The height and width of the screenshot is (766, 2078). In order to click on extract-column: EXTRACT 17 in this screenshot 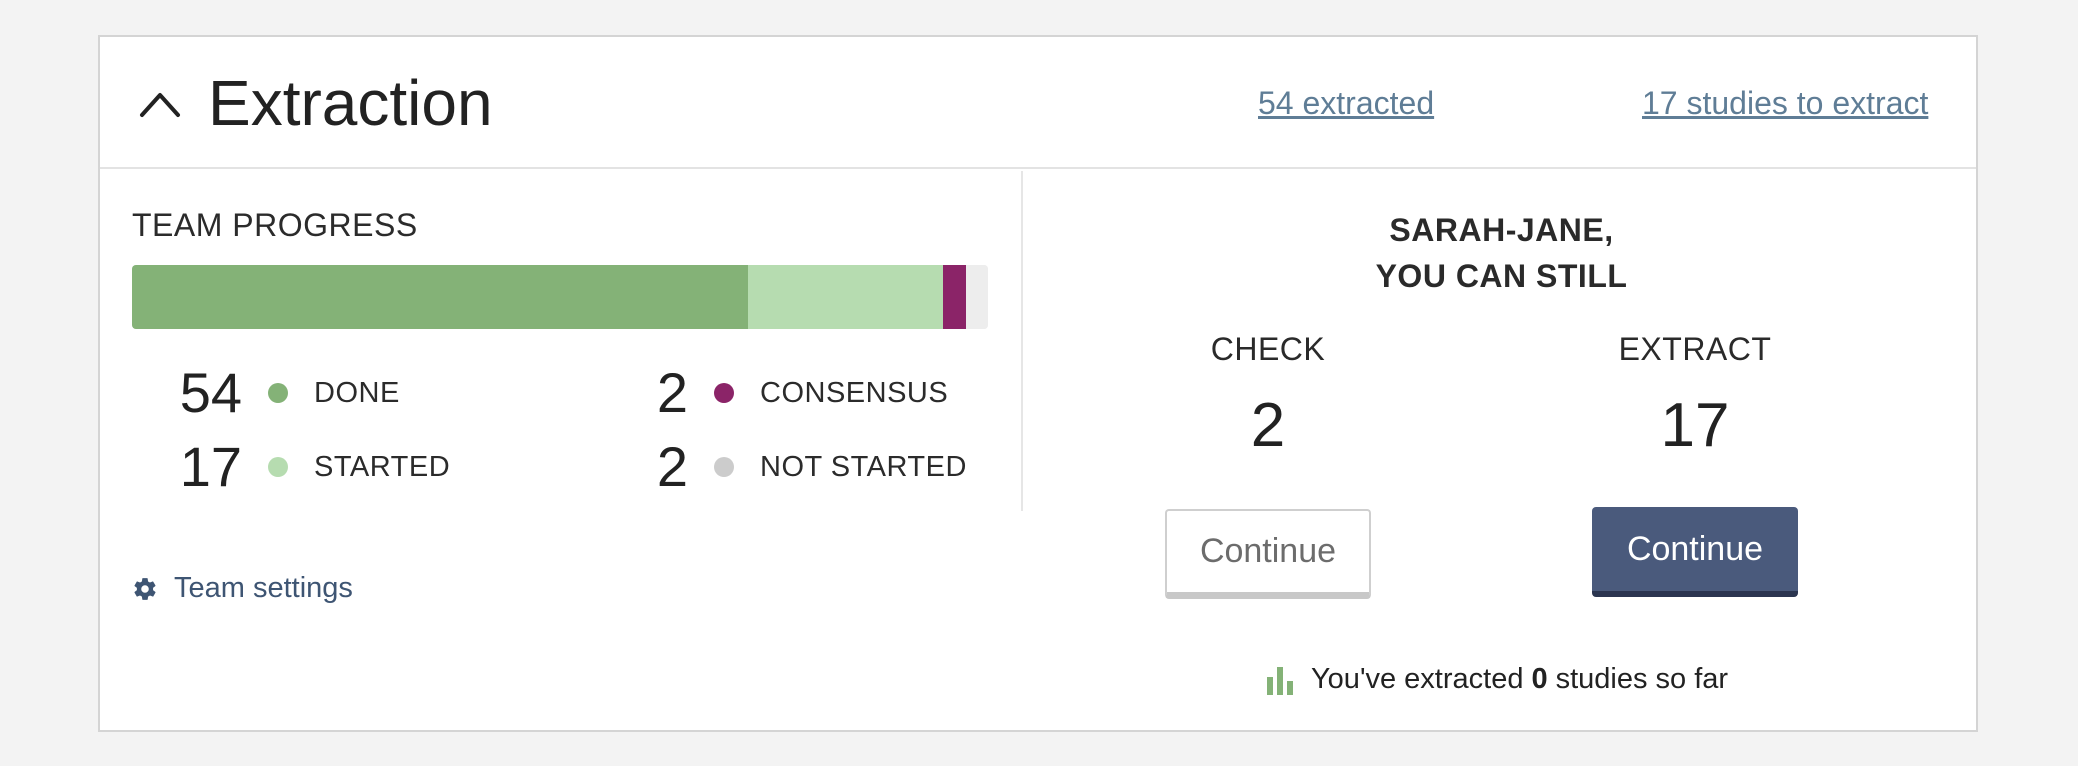, I will do `click(1695, 395)`.